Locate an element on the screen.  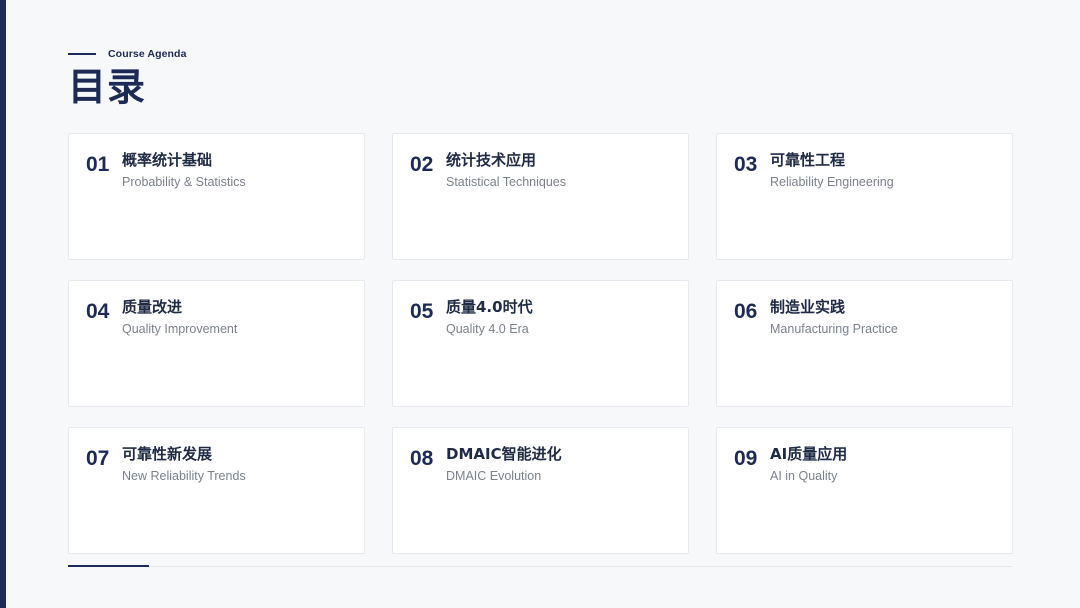
agenda-card-title: 质量改进 is located at coordinates (152, 307).